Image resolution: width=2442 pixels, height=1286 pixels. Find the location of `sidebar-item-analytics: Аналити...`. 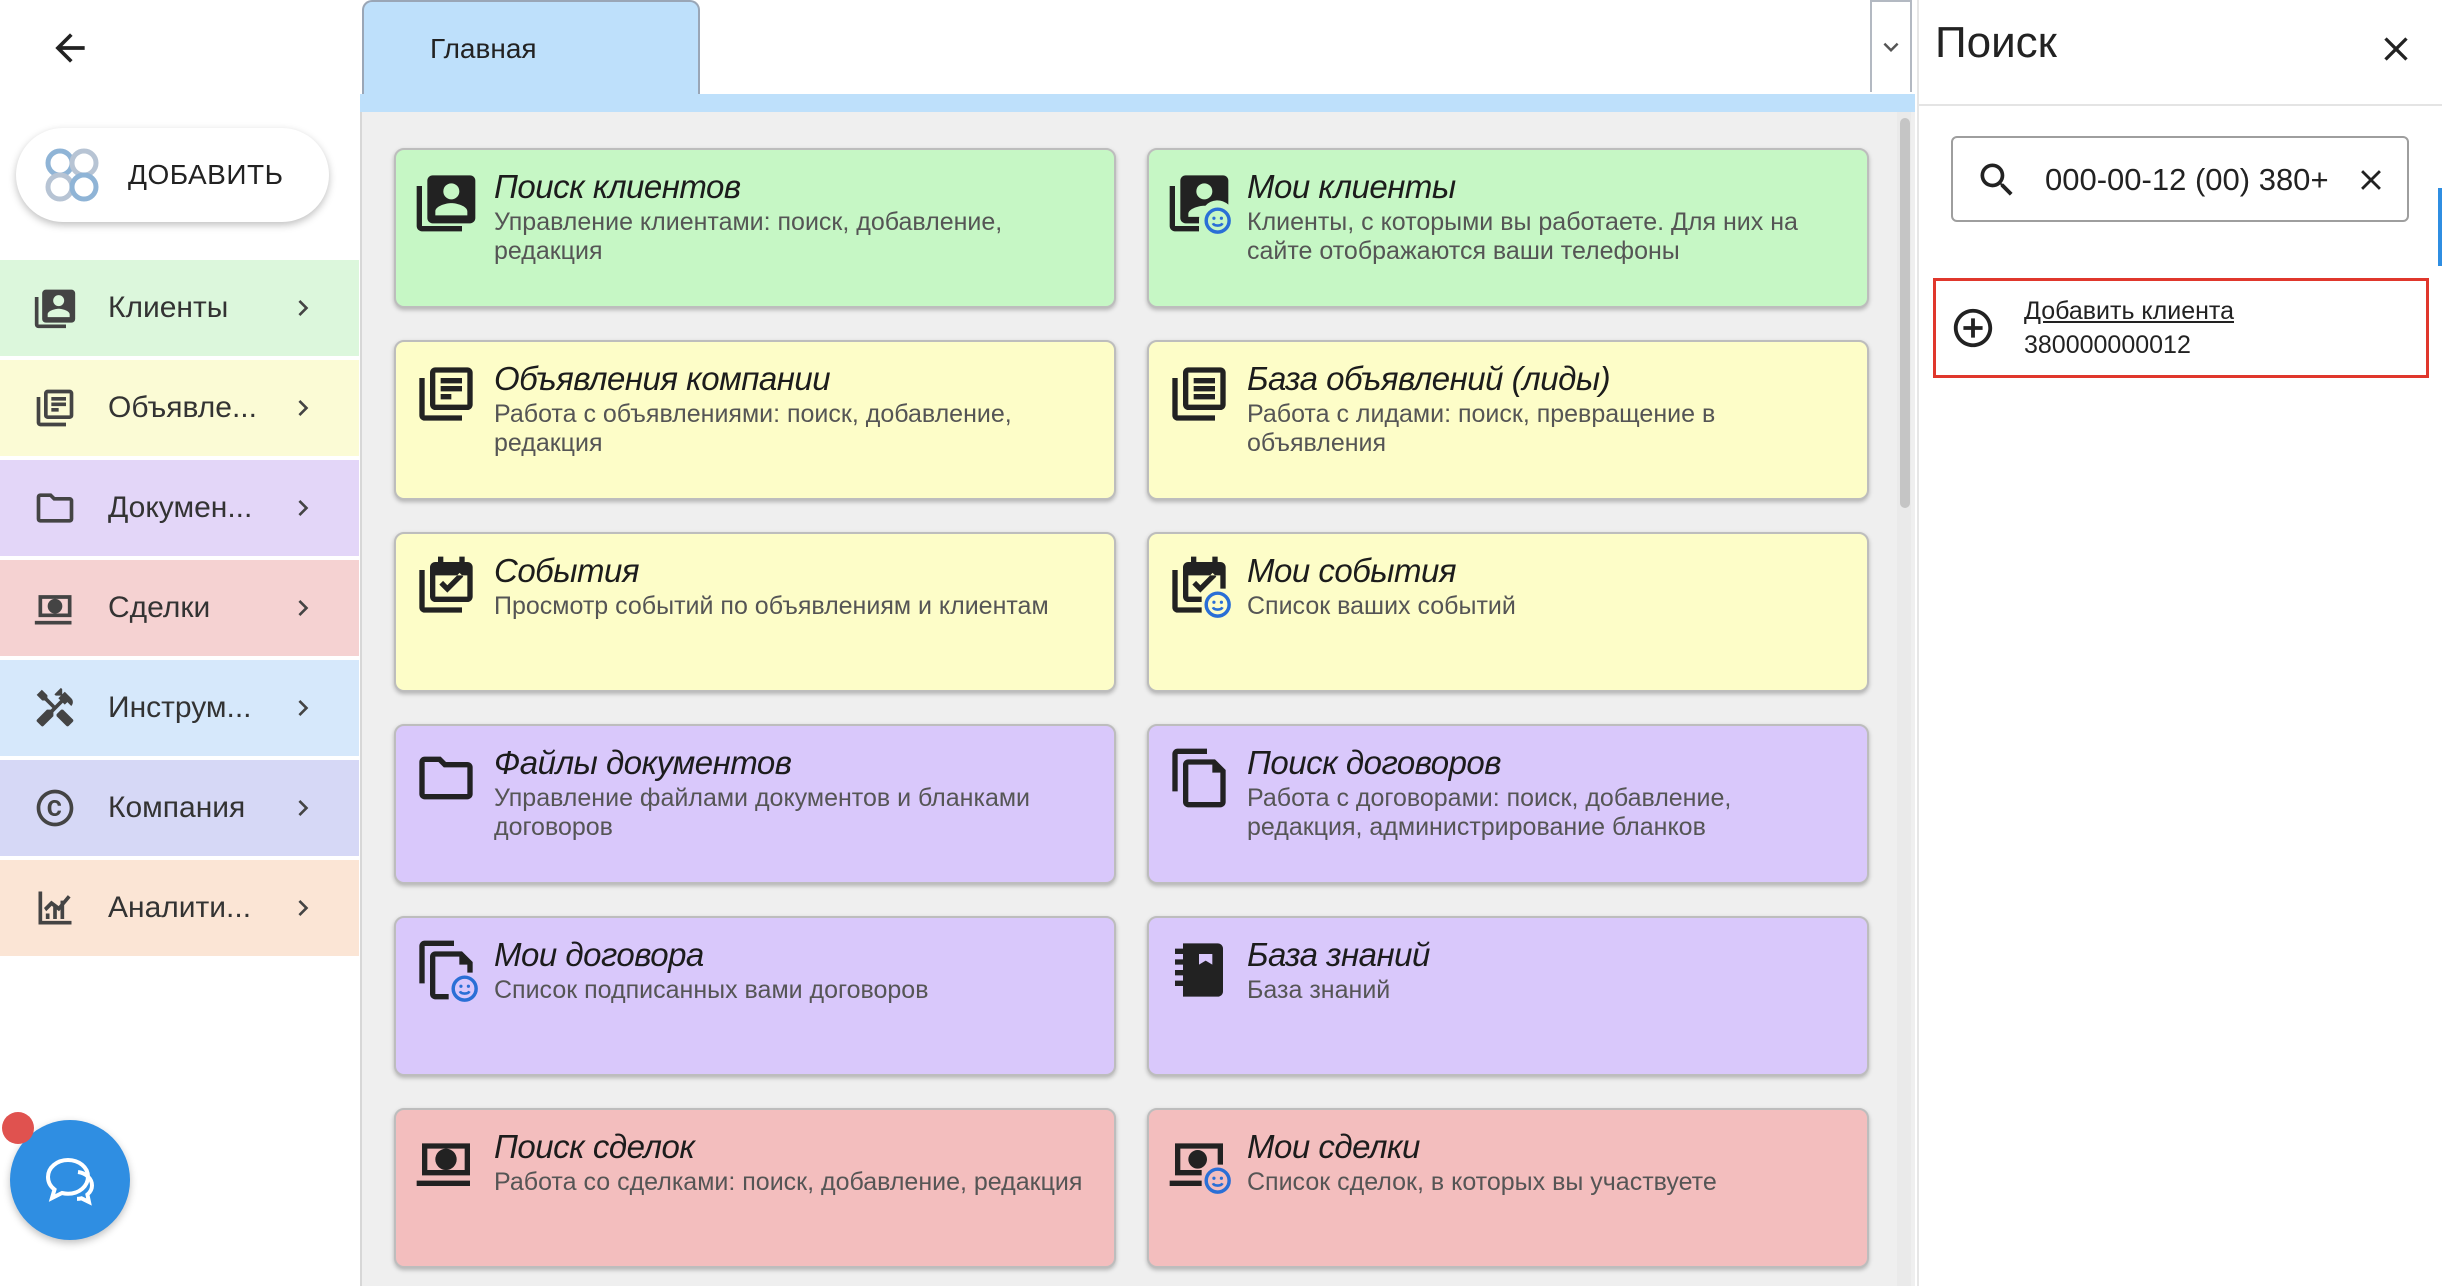

sidebar-item-analytics: Аналити... is located at coordinates (179, 908).